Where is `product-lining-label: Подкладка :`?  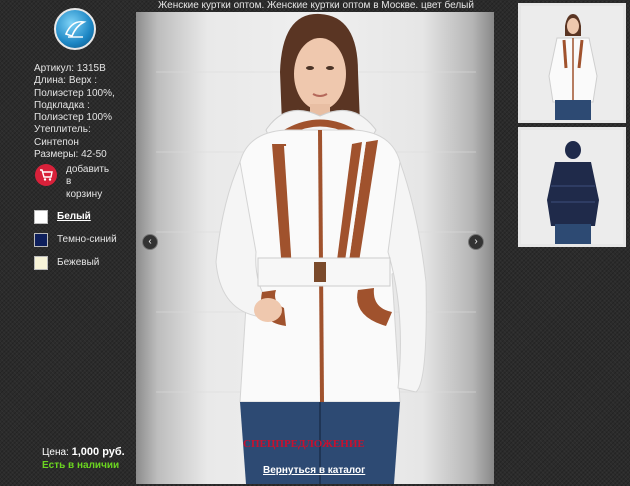
product-lining-label: Подкладка : is located at coordinates (62, 105).